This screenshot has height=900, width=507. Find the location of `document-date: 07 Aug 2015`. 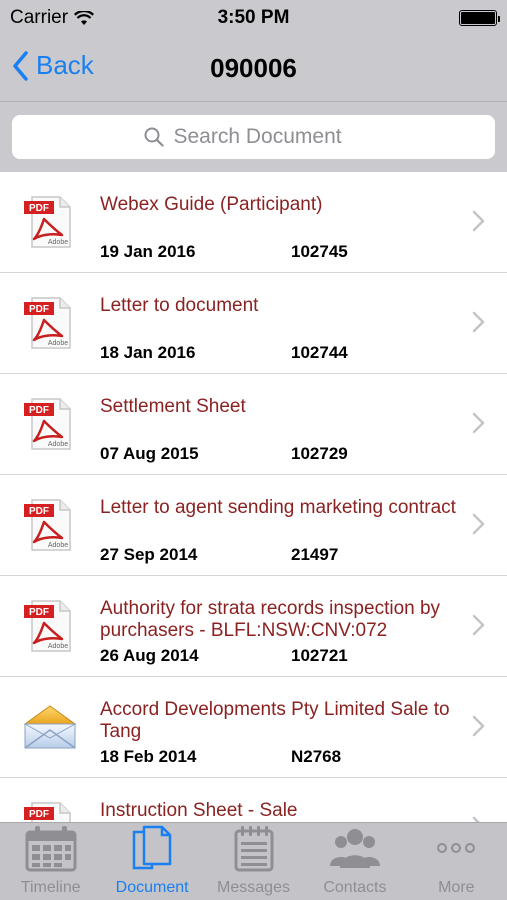

document-date: 07 Aug 2015 is located at coordinates (149, 453).